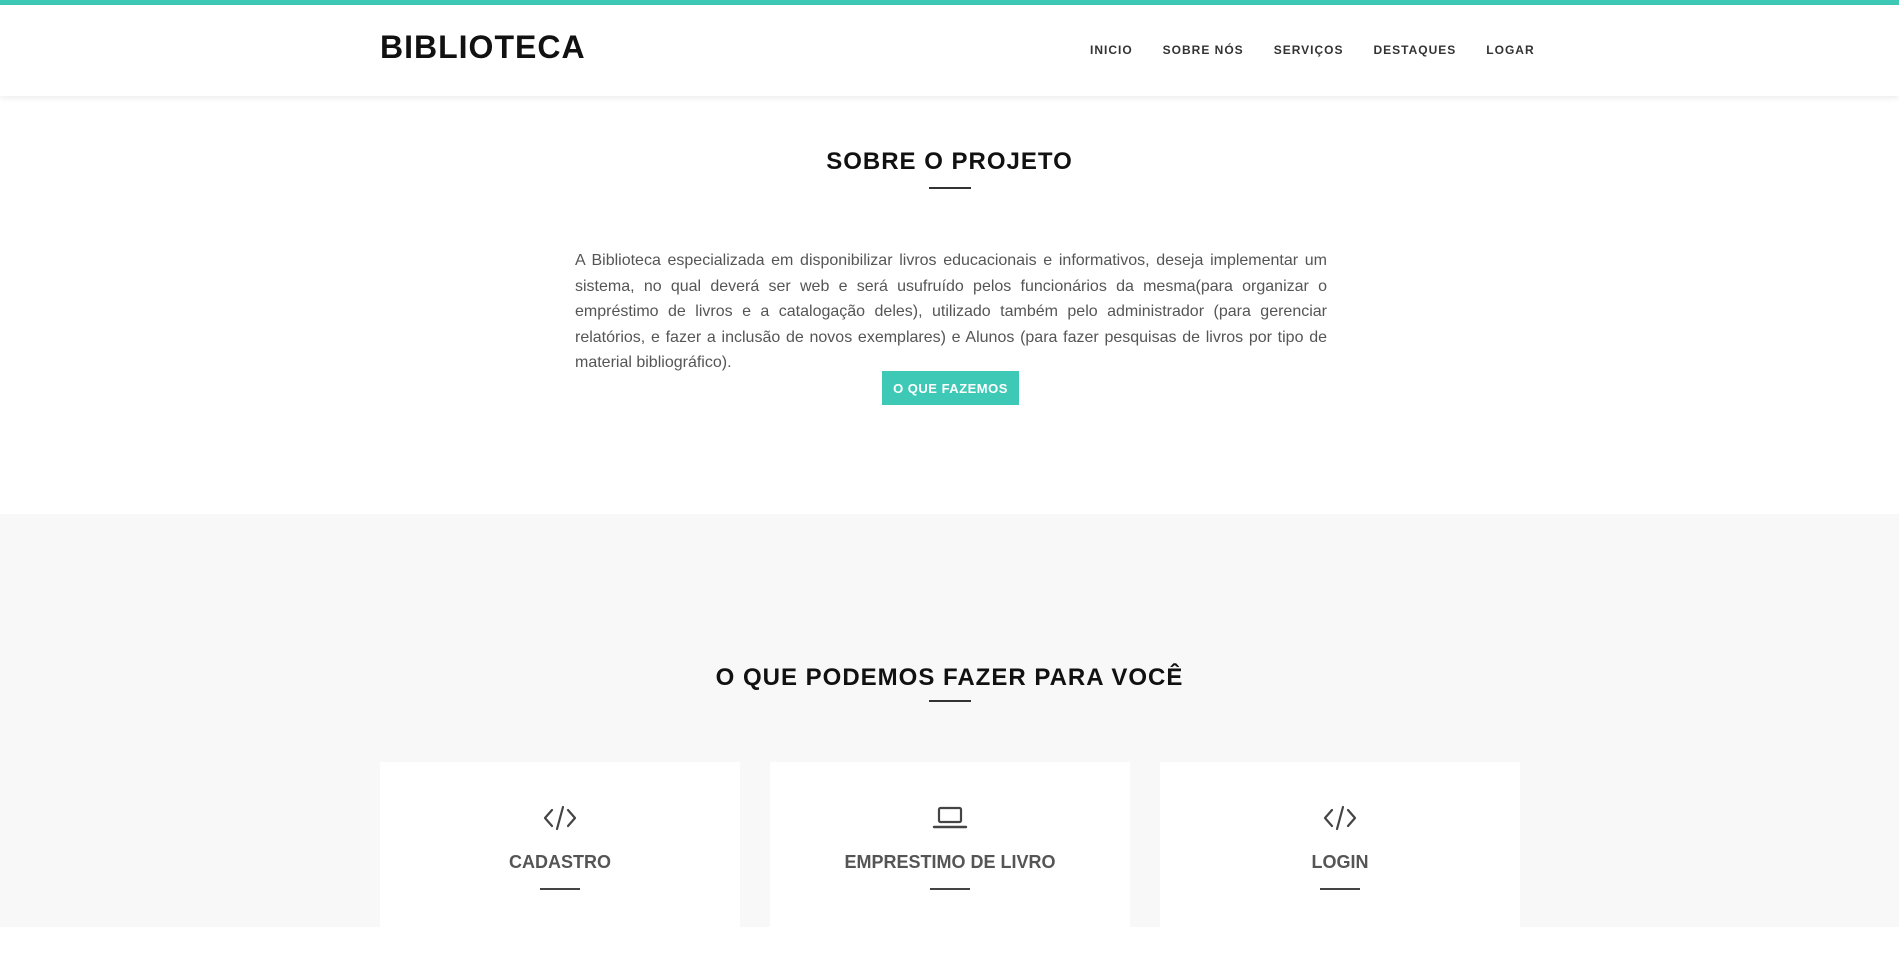 This screenshot has width=1899, height=962. I want to click on what-we-do-button: O QUE FAZEMOS, so click(950, 388).